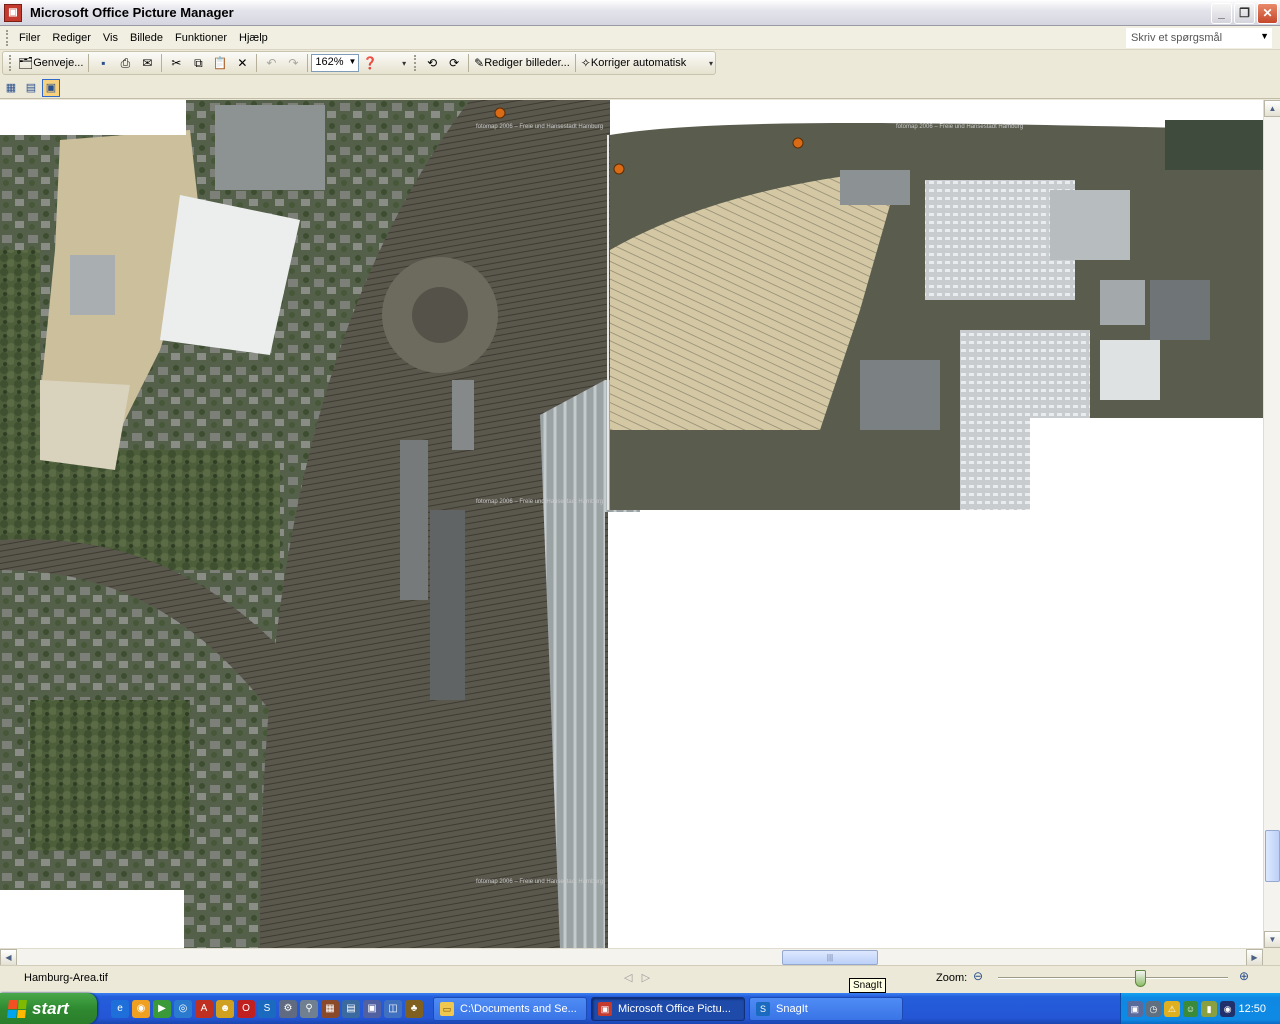 The height and width of the screenshot is (1024, 1280). Describe the element at coordinates (71, 38) in the screenshot. I see `menu-rediger: Rediger` at that location.